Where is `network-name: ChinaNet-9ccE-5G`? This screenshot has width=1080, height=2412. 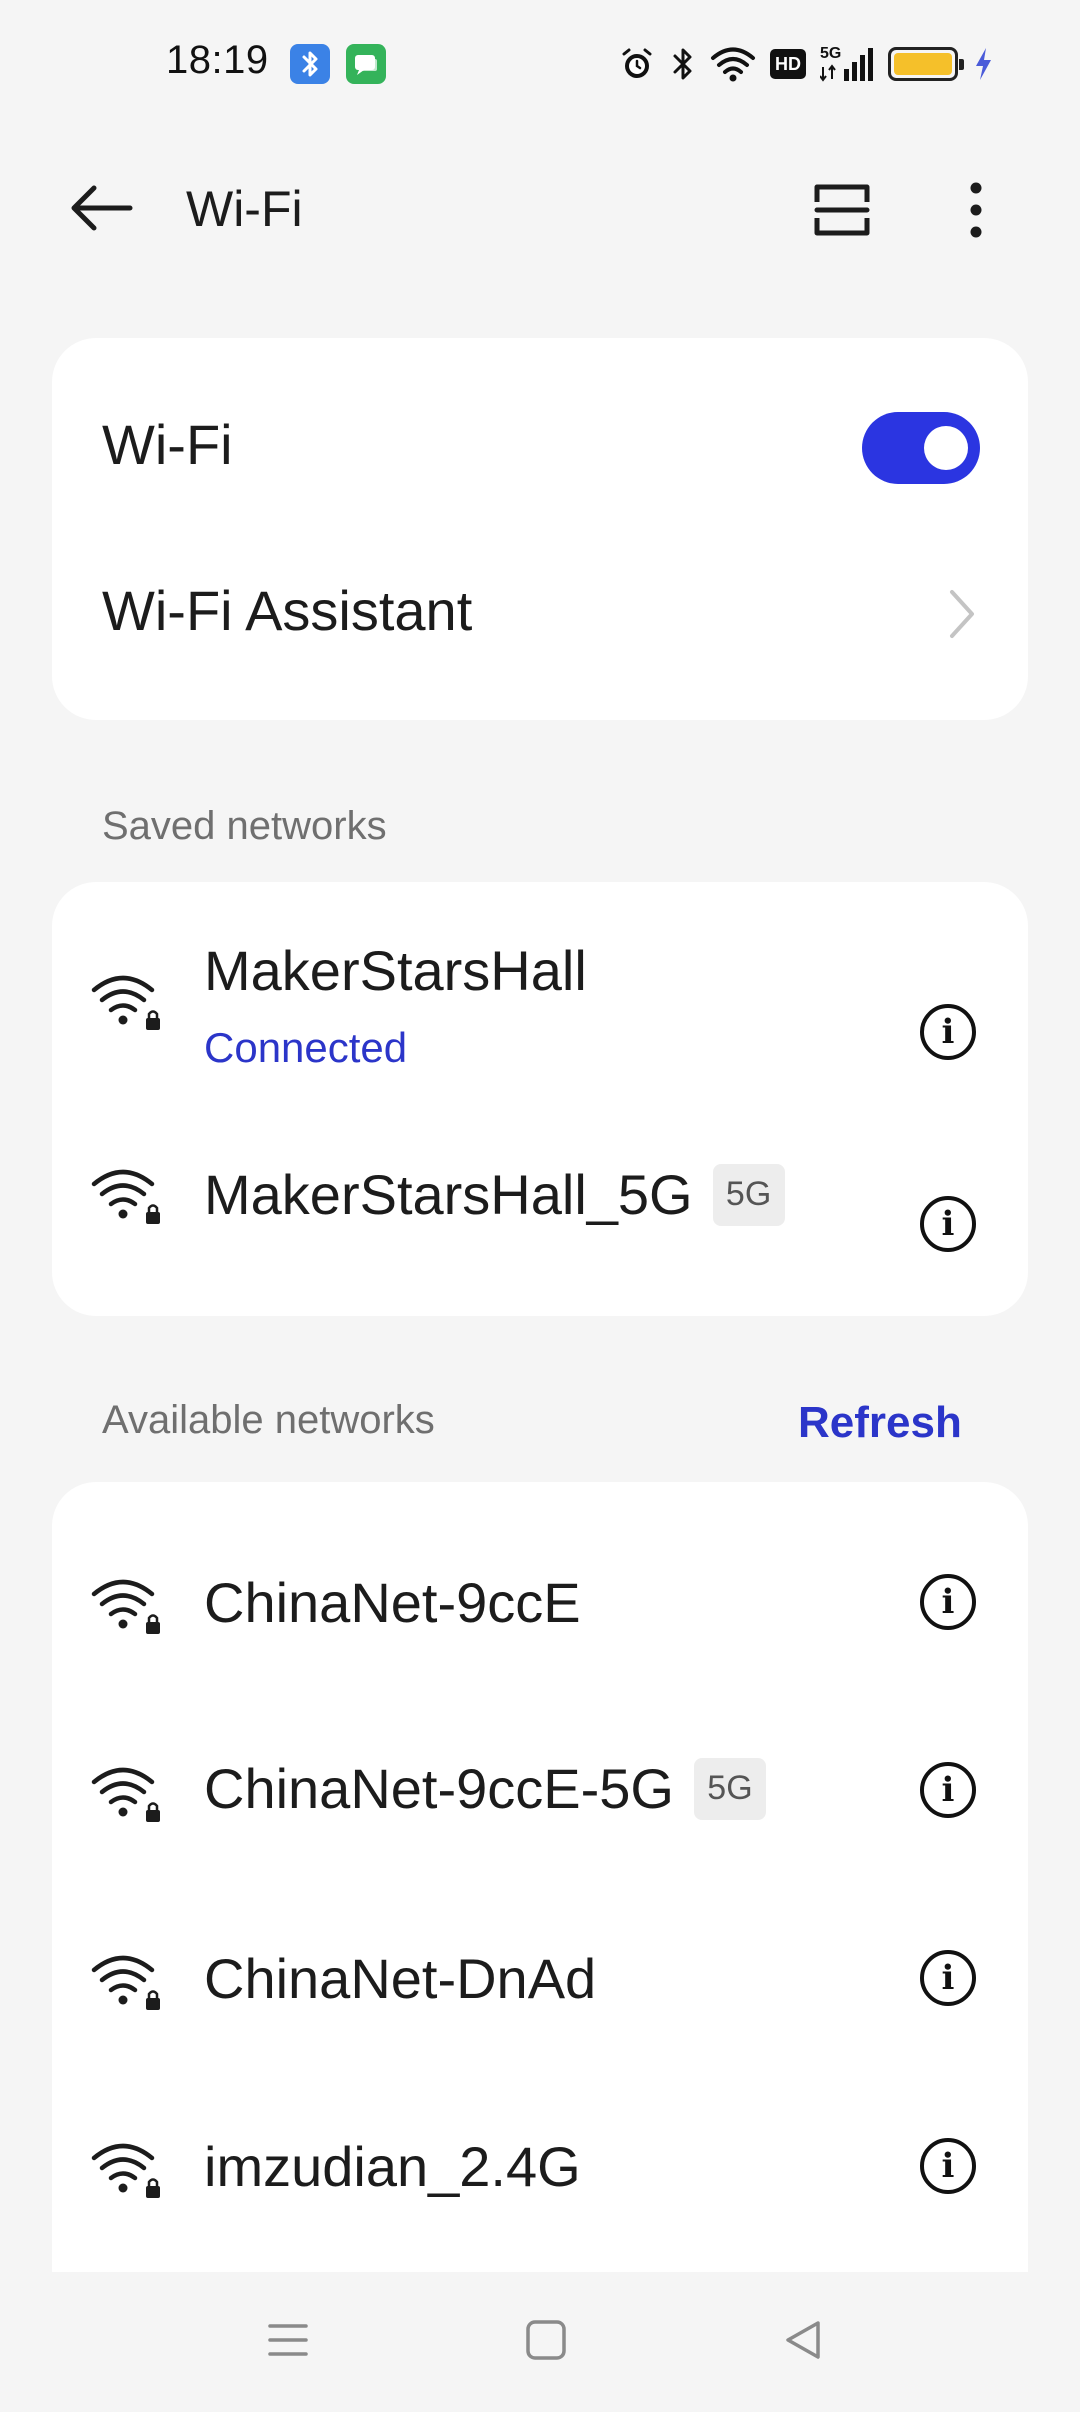 network-name: ChinaNet-9ccE-5G is located at coordinates (439, 1788).